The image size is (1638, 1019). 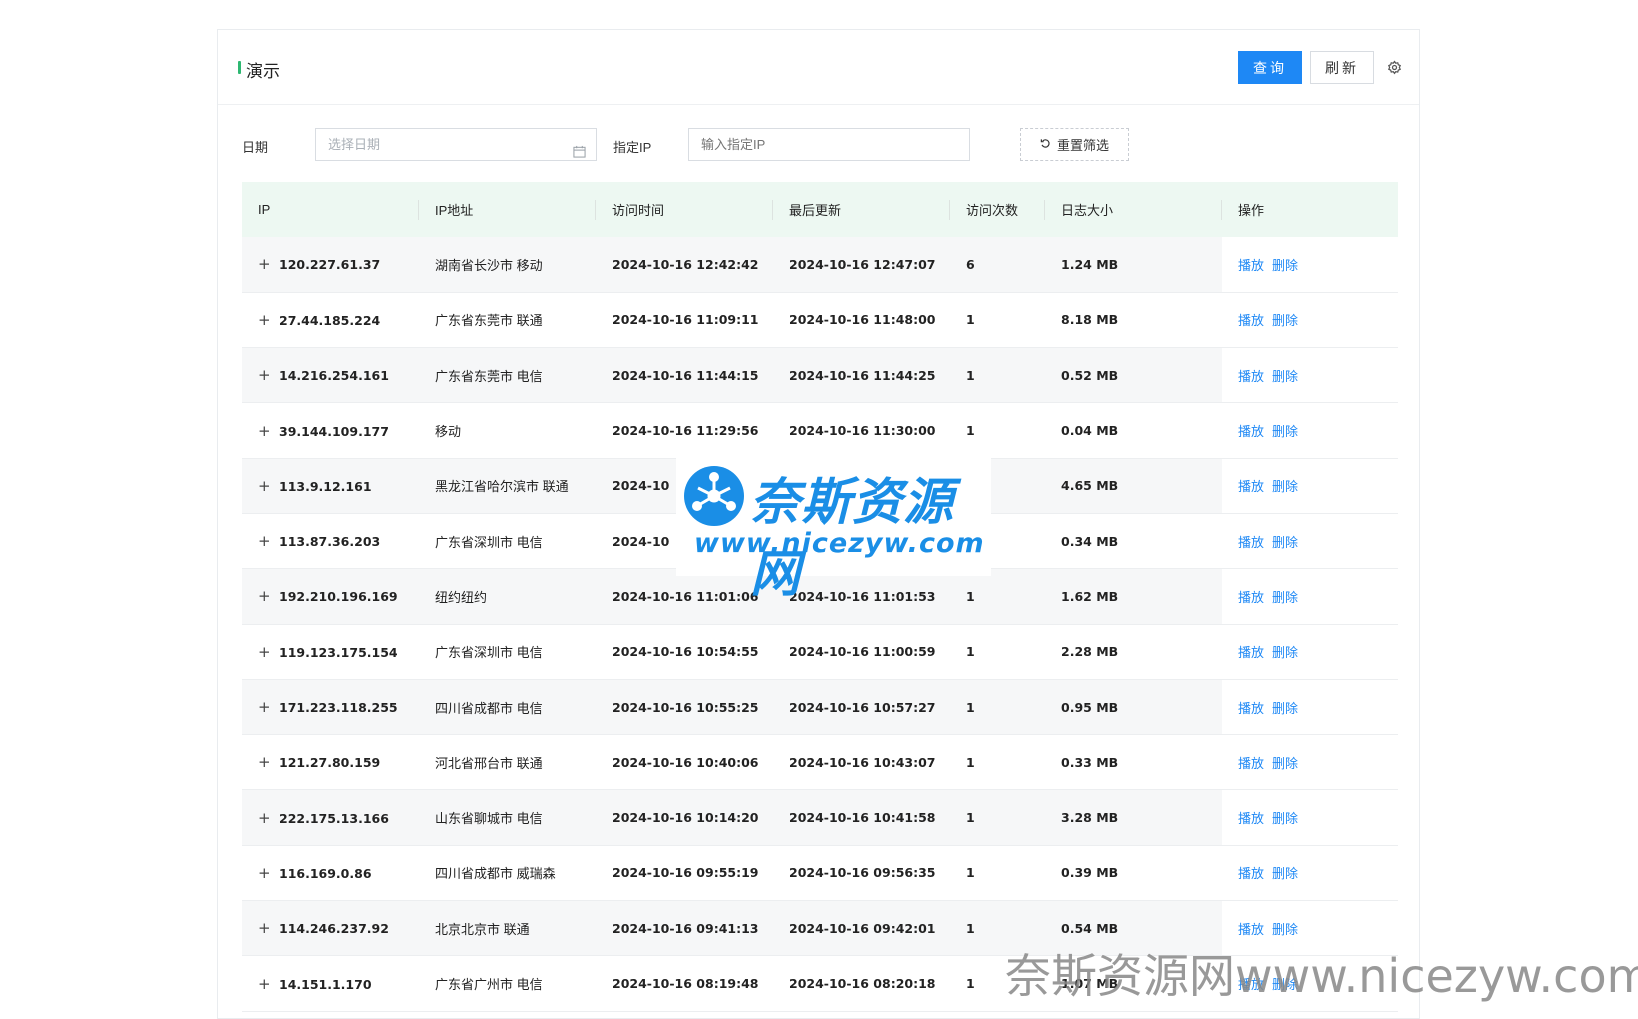 What do you see at coordinates (334, 818) in the screenshot?
I see `ip-value: 222.175.13.166` at bounding box center [334, 818].